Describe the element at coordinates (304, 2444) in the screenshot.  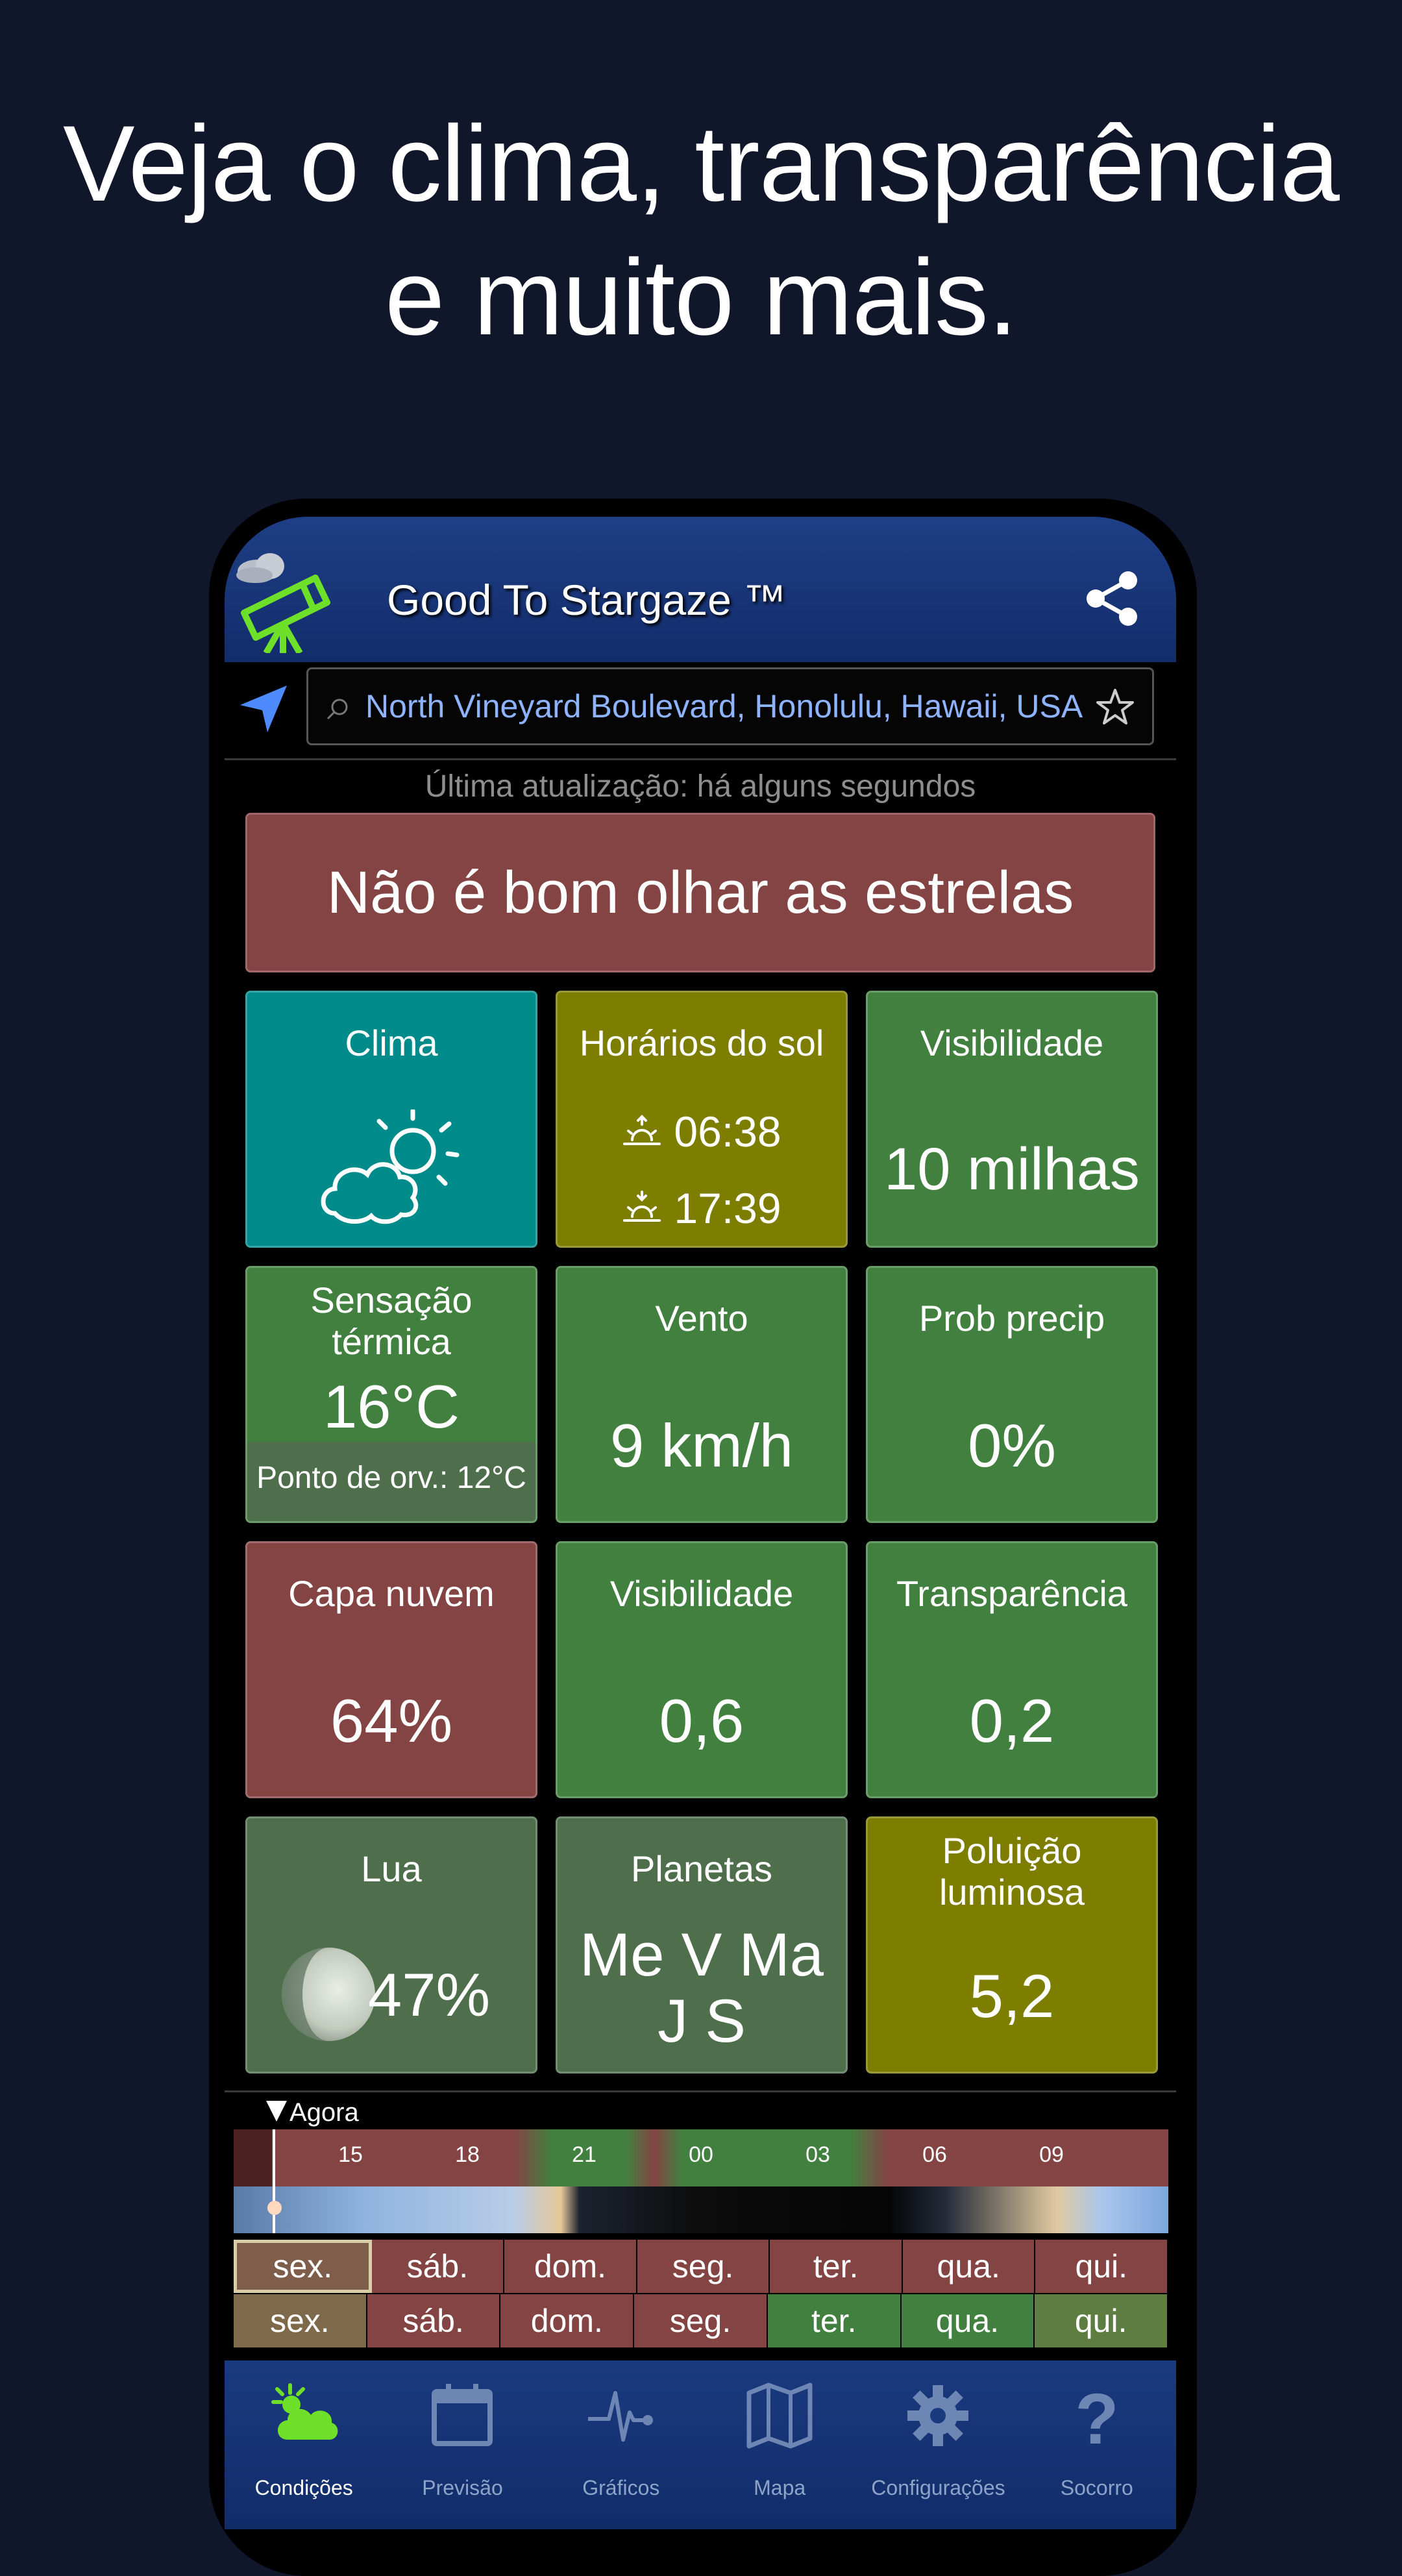
I see `nav-conditions: Condições` at that location.